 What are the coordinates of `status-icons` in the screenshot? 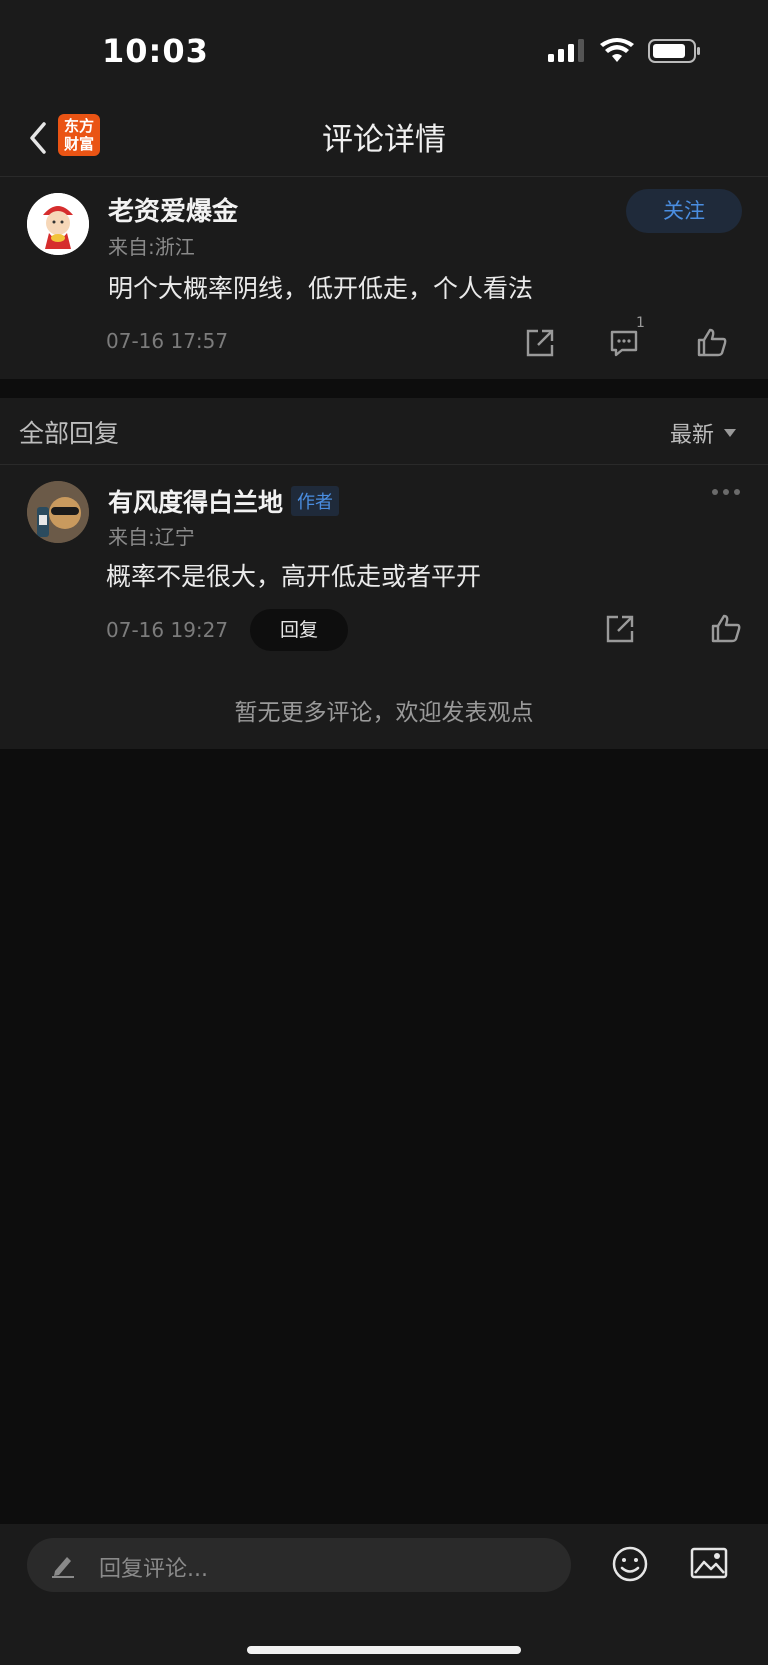 It's located at (625, 51).